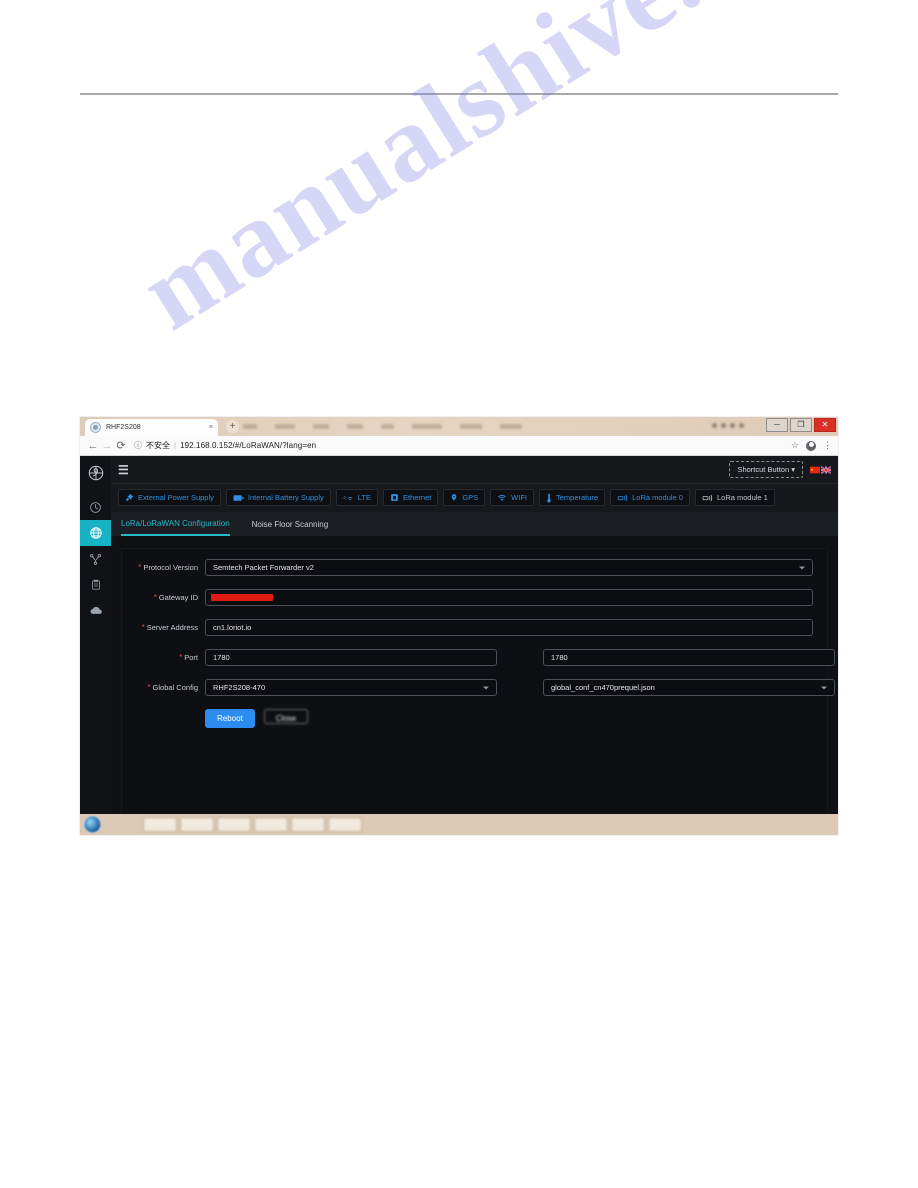  What do you see at coordinates (230, 718) in the screenshot?
I see `reboot-button: Reboot` at bounding box center [230, 718].